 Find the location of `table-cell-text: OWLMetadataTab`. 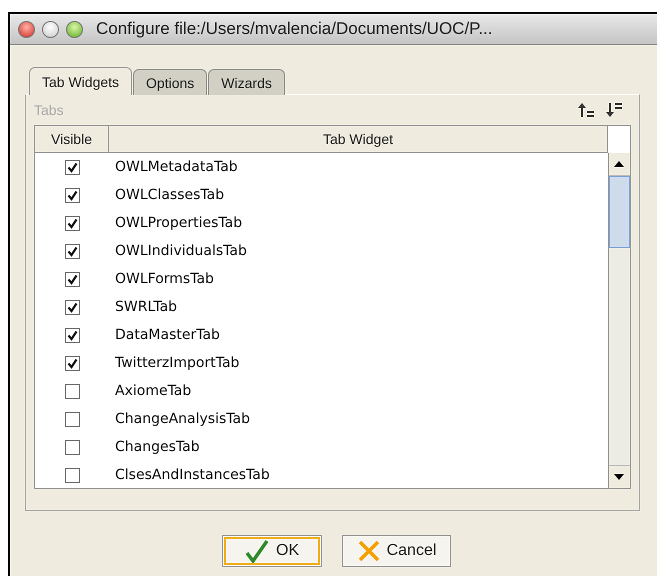

table-cell-text: OWLMetadataTab is located at coordinates (176, 167).